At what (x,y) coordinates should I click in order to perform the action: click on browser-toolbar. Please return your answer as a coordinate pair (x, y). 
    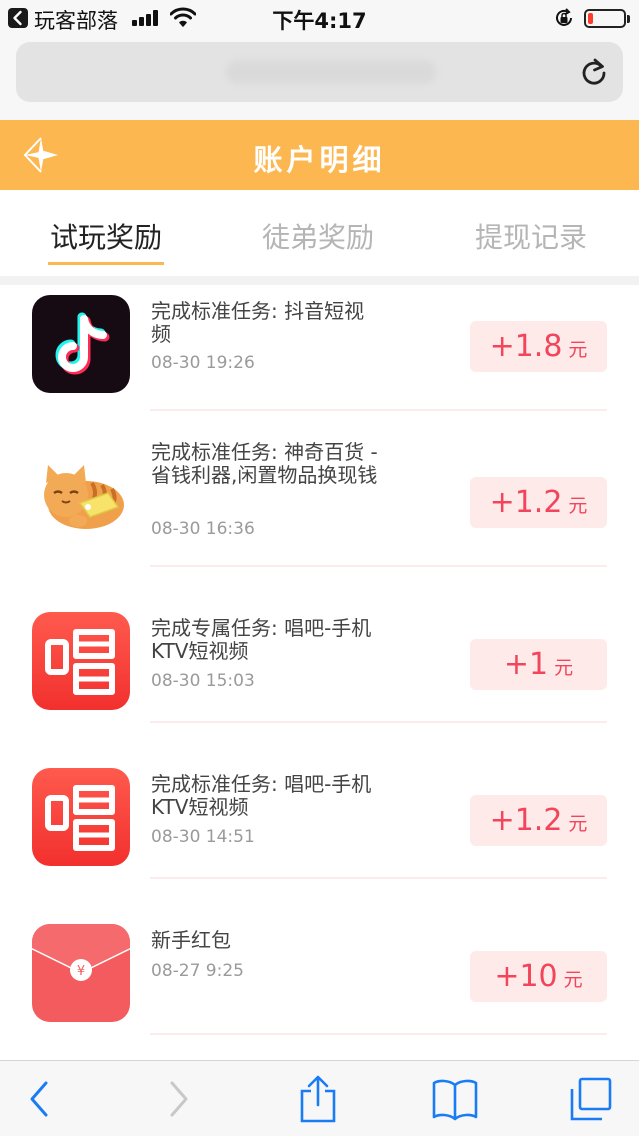
    Looking at the image, I should click on (319, 1098).